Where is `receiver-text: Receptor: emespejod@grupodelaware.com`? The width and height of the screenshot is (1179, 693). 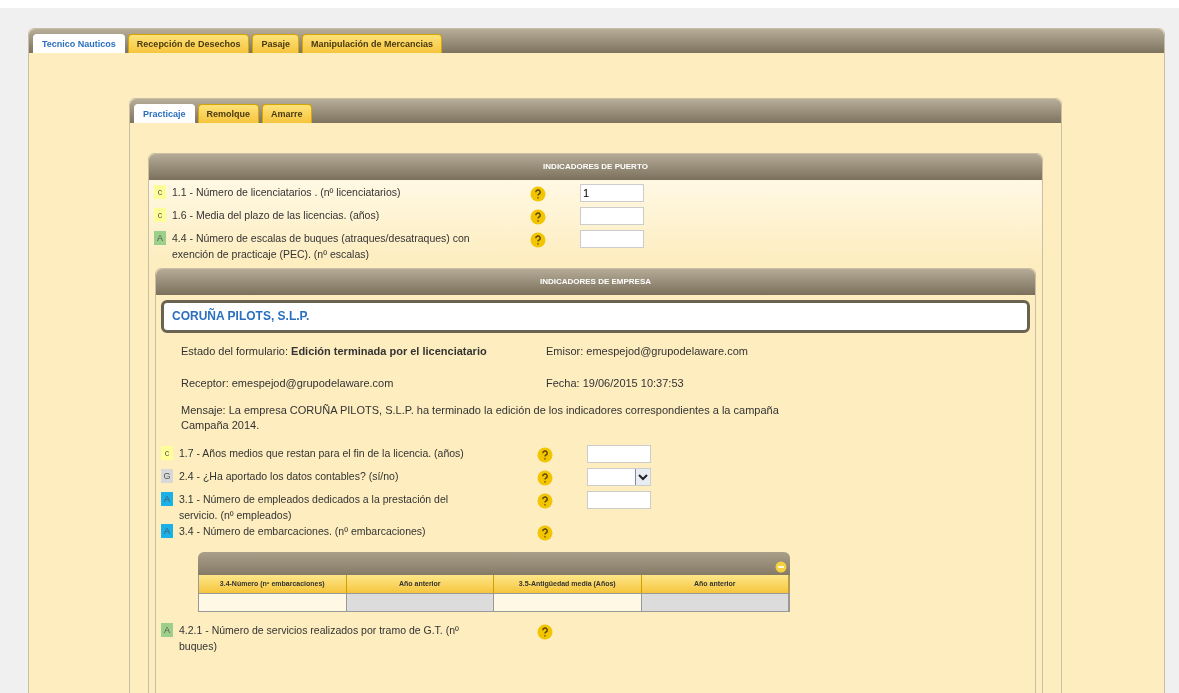 receiver-text: Receptor: emespejod@grupodelaware.com is located at coordinates (288, 383).